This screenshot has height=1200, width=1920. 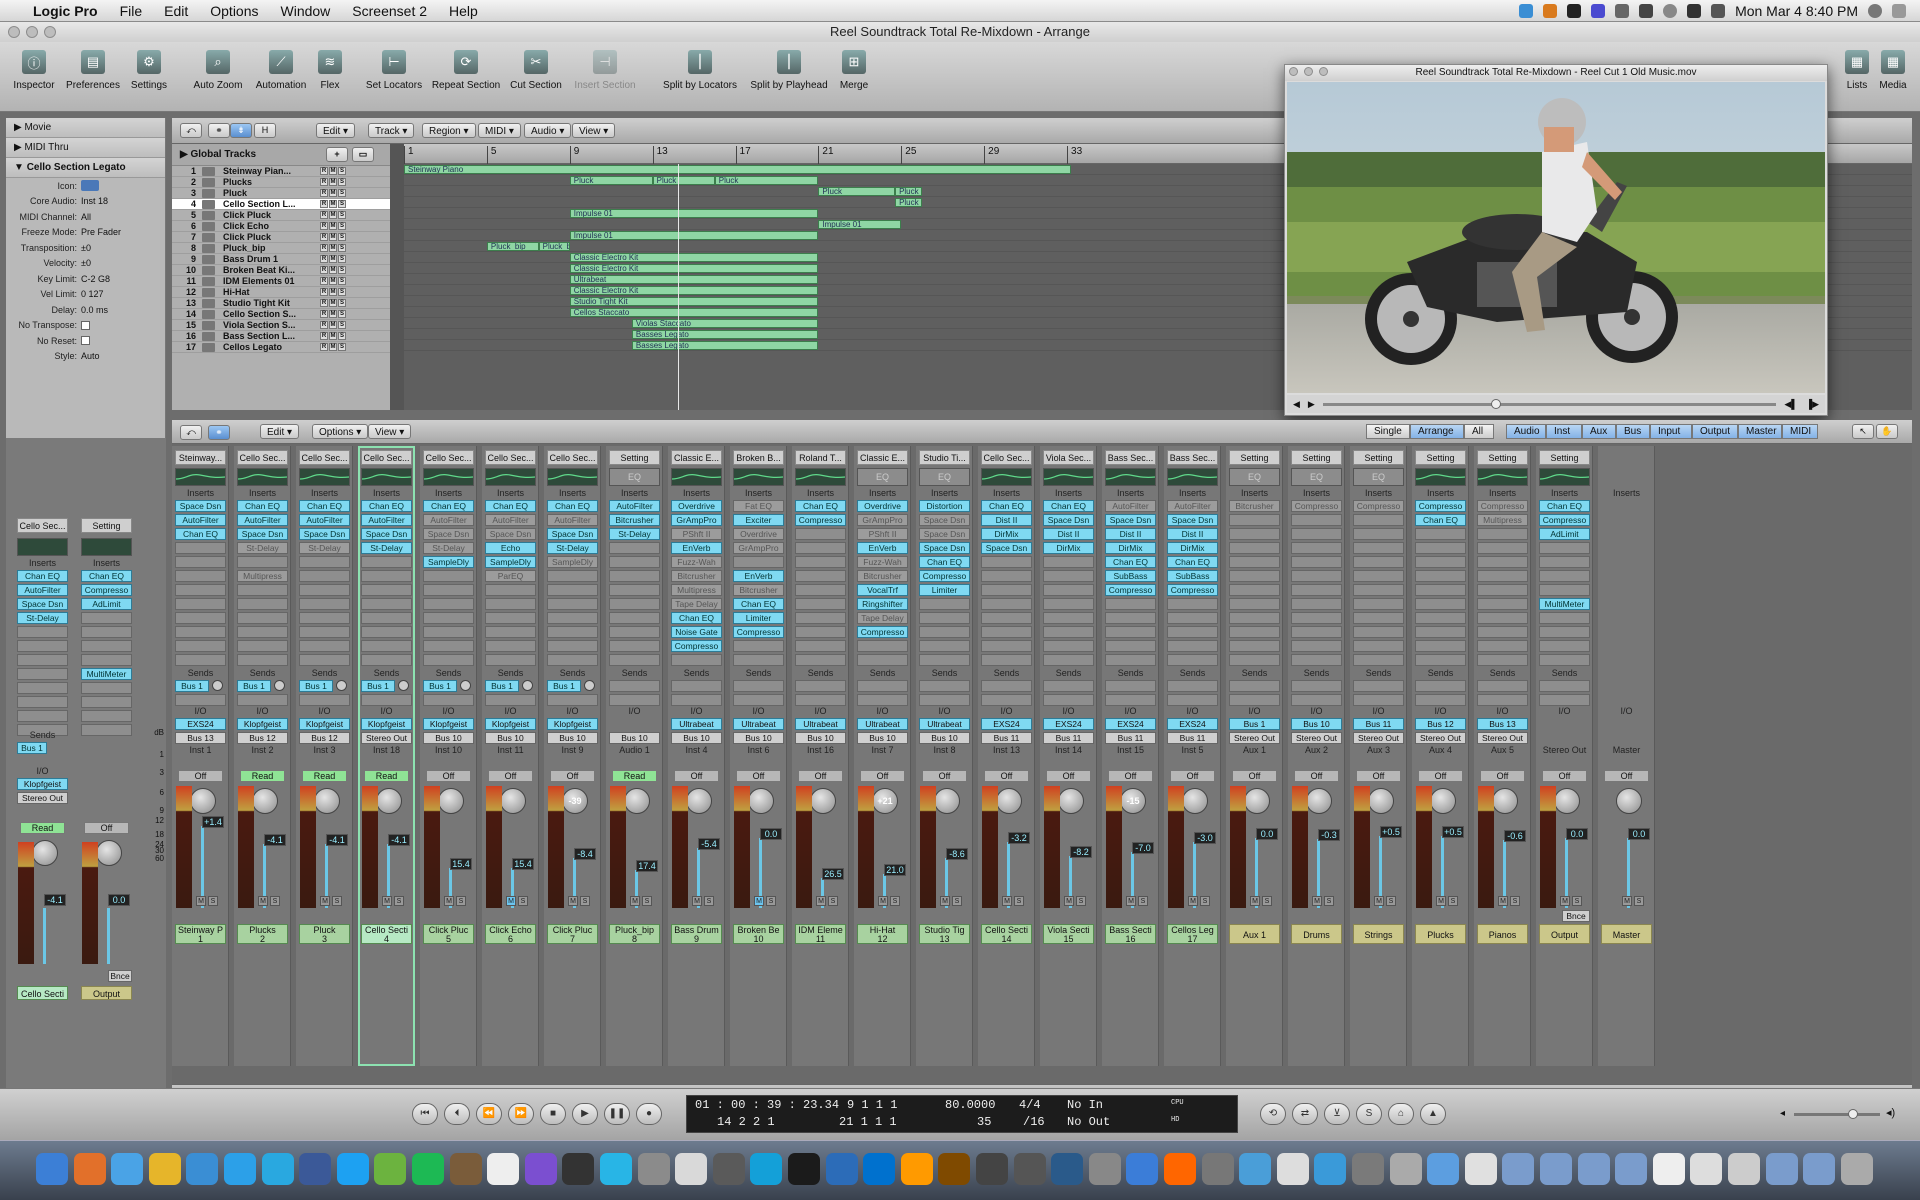 I want to click on insert-slot: EnVerb, so click(x=882, y=548).